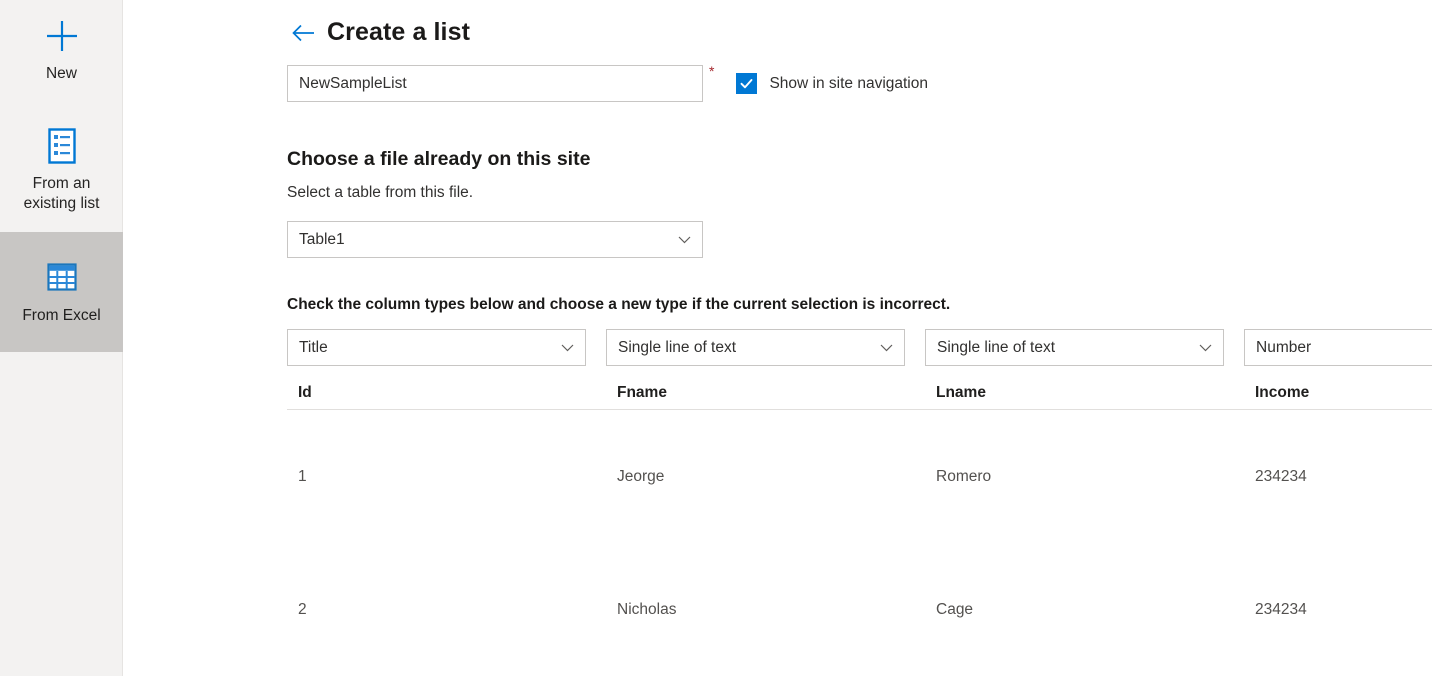  What do you see at coordinates (1074, 347) in the screenshot?
I see `column-type-dropdown-2: Single line of text` at bounding box center [1074, 347].